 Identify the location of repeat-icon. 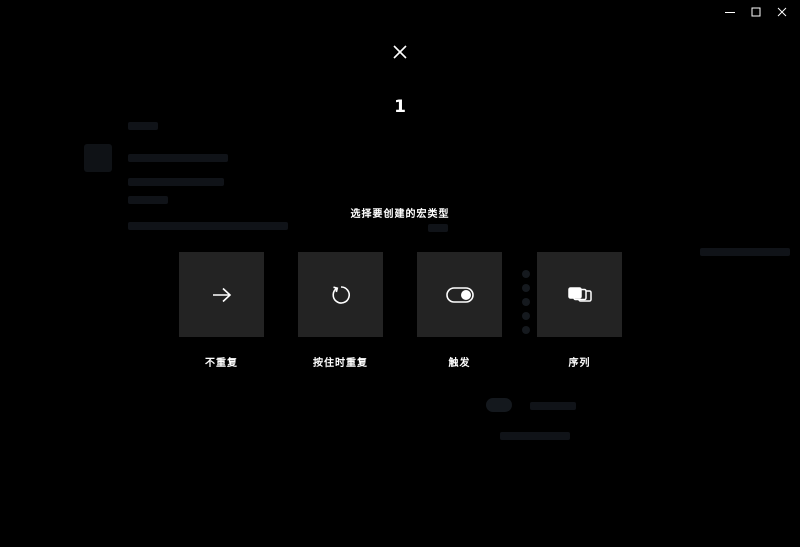
(340, 294).